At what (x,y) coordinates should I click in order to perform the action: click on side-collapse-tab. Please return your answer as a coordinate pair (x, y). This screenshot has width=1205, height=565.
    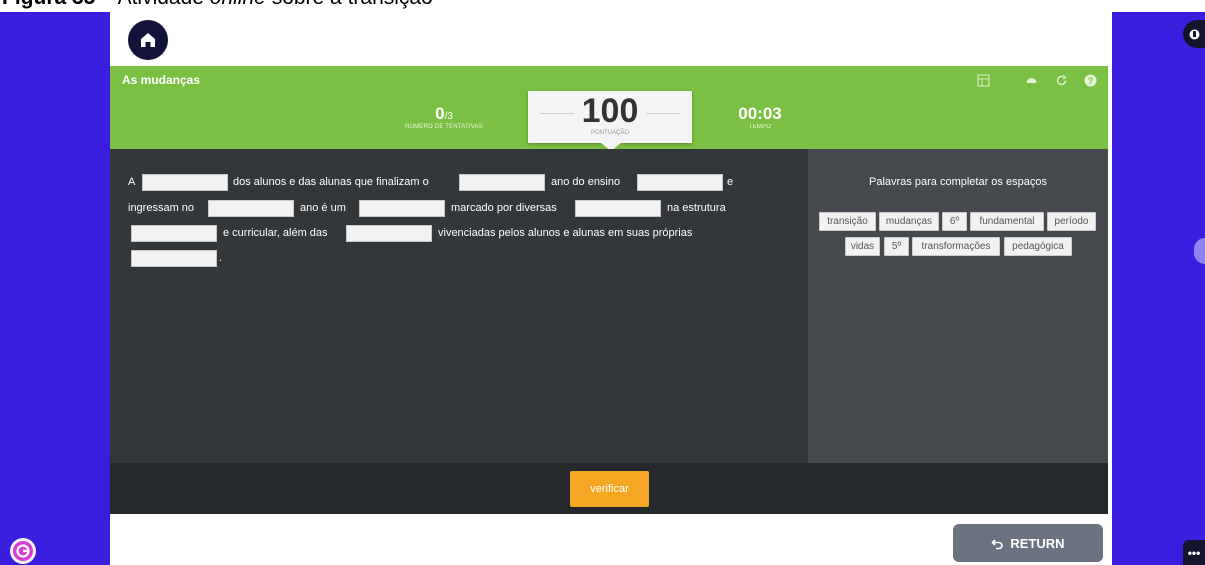
    Looking at the image, I should click on (1199, 251).